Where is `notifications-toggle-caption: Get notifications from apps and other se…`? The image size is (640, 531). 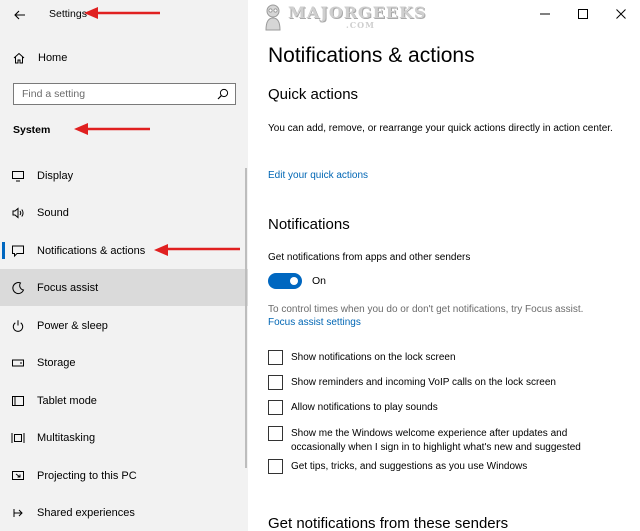 notifications-toggle-caption: Get notifications from apps and other se… is located at coordinates (369, 257).